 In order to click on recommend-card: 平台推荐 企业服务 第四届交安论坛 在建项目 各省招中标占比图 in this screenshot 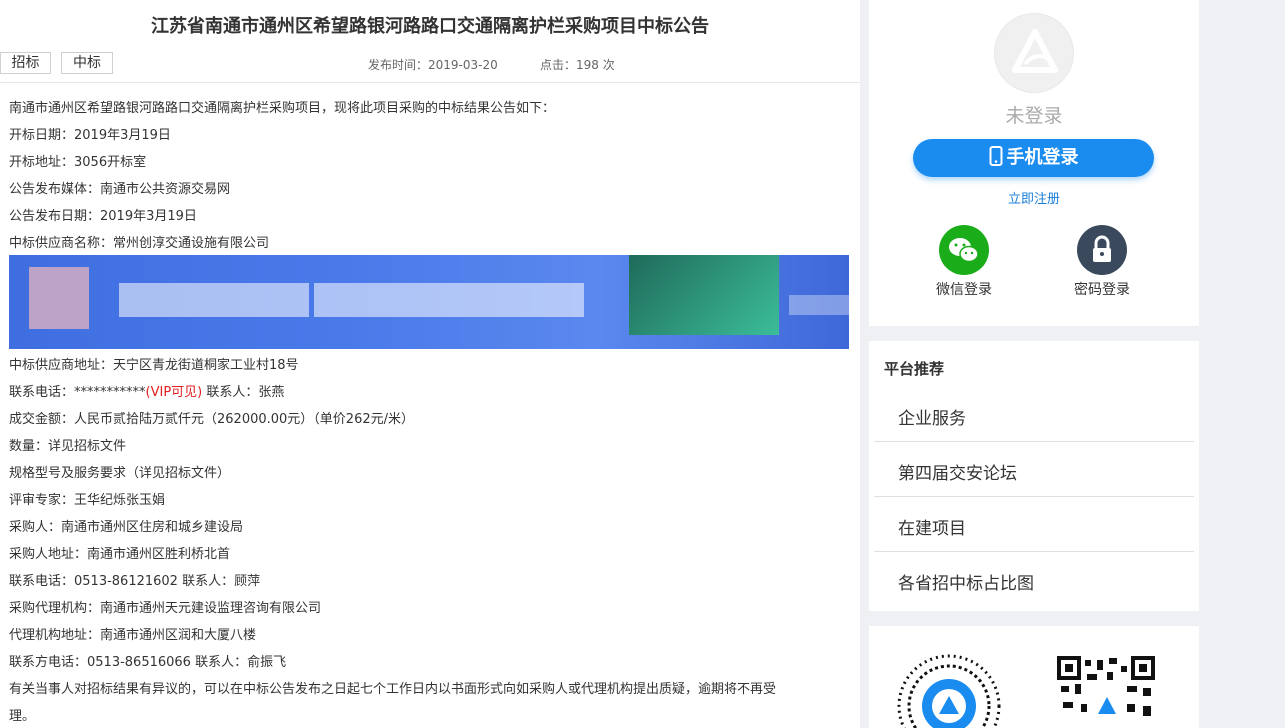, I will do `click(1034, 476)`.